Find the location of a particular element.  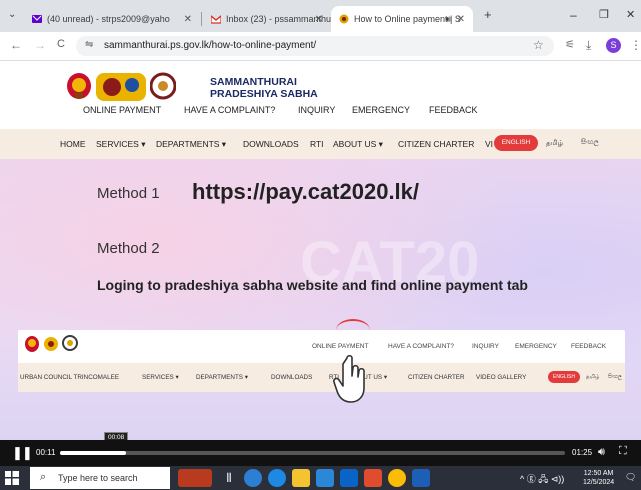

embedded-nav-emergency: EMERGENCY is located at coordinates (536, 346).